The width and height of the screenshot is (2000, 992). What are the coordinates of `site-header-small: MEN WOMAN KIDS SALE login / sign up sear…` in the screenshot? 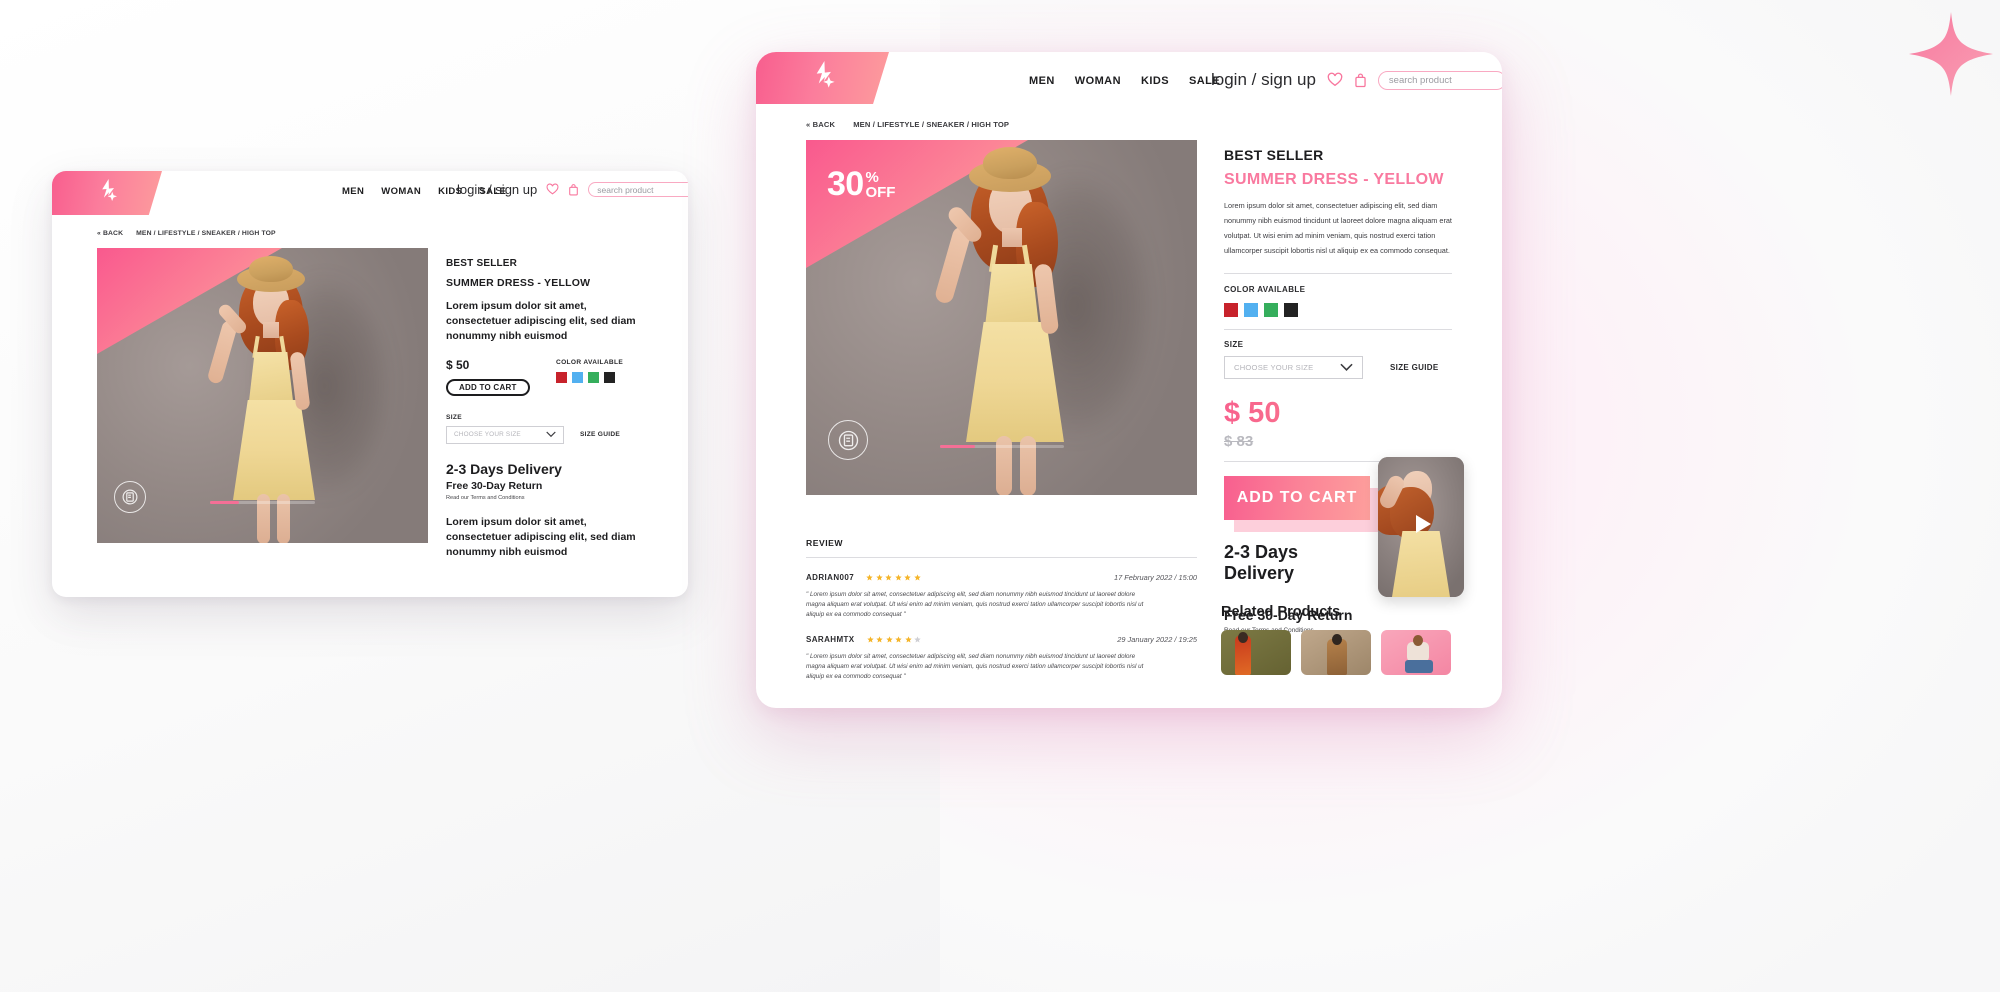 It's located at (370, 196).